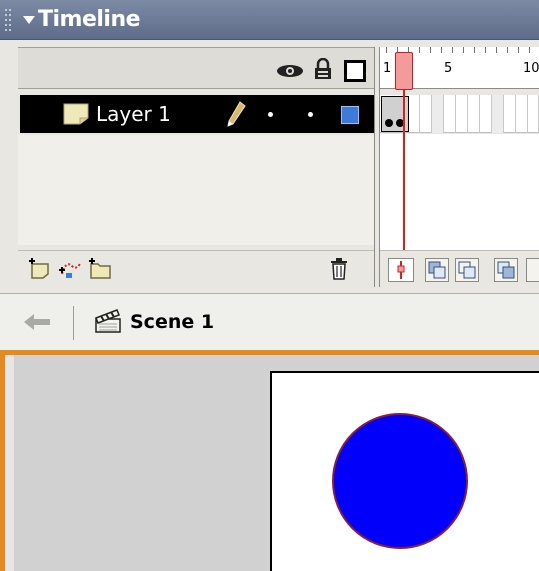 This screenshot has width=539, height=571. Describe the element at coordinates (531, 68) in the screenshot. I see `ruler-label-10: 10` at that location.